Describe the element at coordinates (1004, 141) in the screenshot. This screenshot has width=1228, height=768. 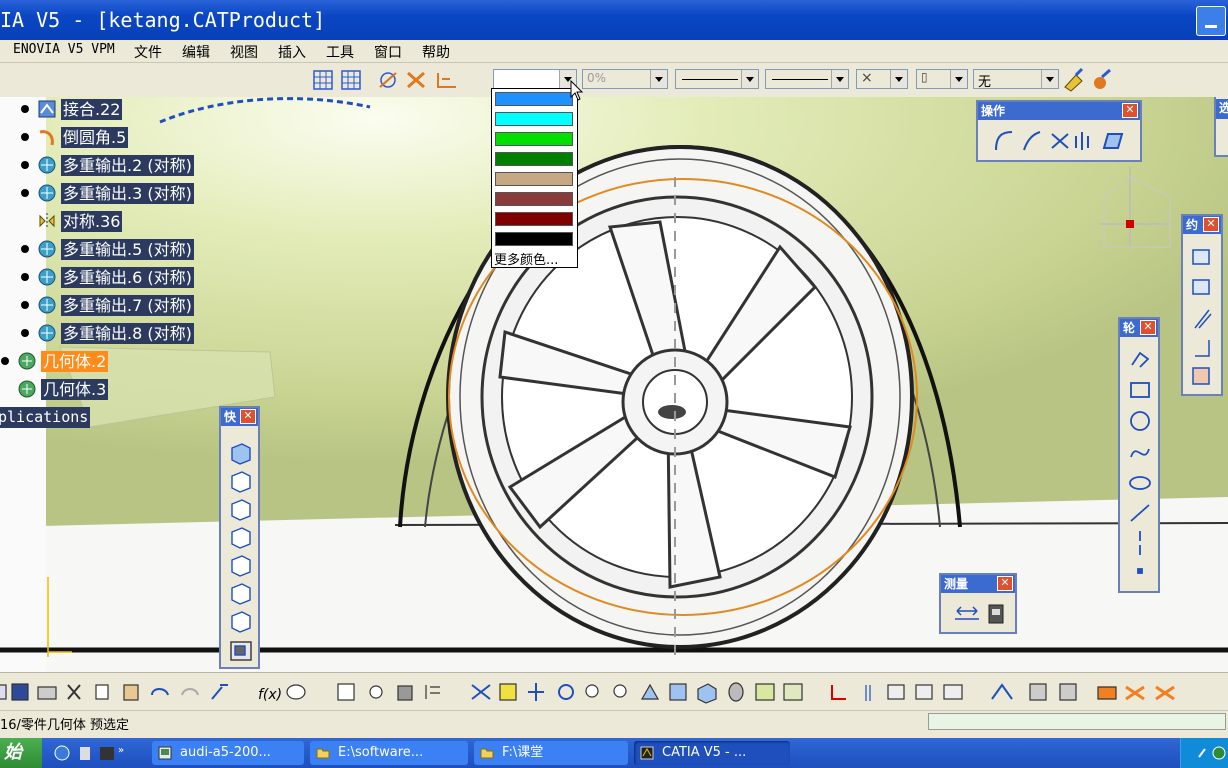
I see `corner-icon` at that location.